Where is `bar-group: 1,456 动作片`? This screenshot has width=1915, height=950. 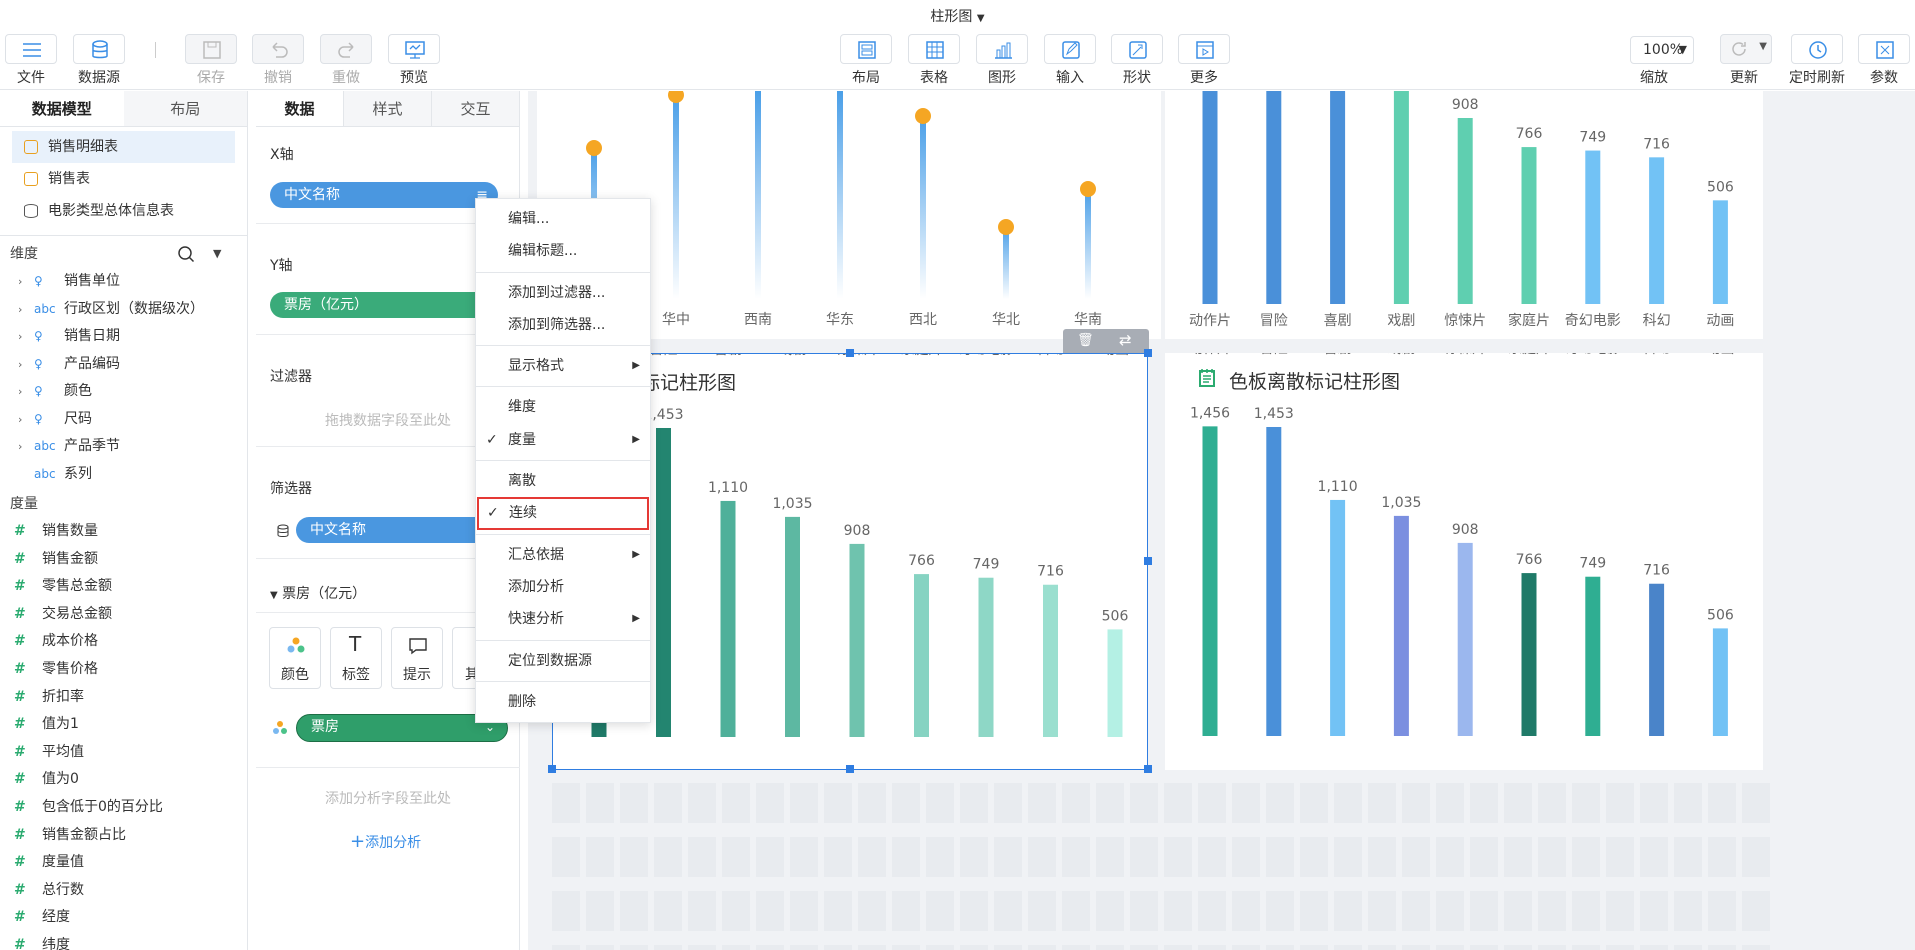
bar-group: 1,456 动作片 is located at coordinates (1210, 544).